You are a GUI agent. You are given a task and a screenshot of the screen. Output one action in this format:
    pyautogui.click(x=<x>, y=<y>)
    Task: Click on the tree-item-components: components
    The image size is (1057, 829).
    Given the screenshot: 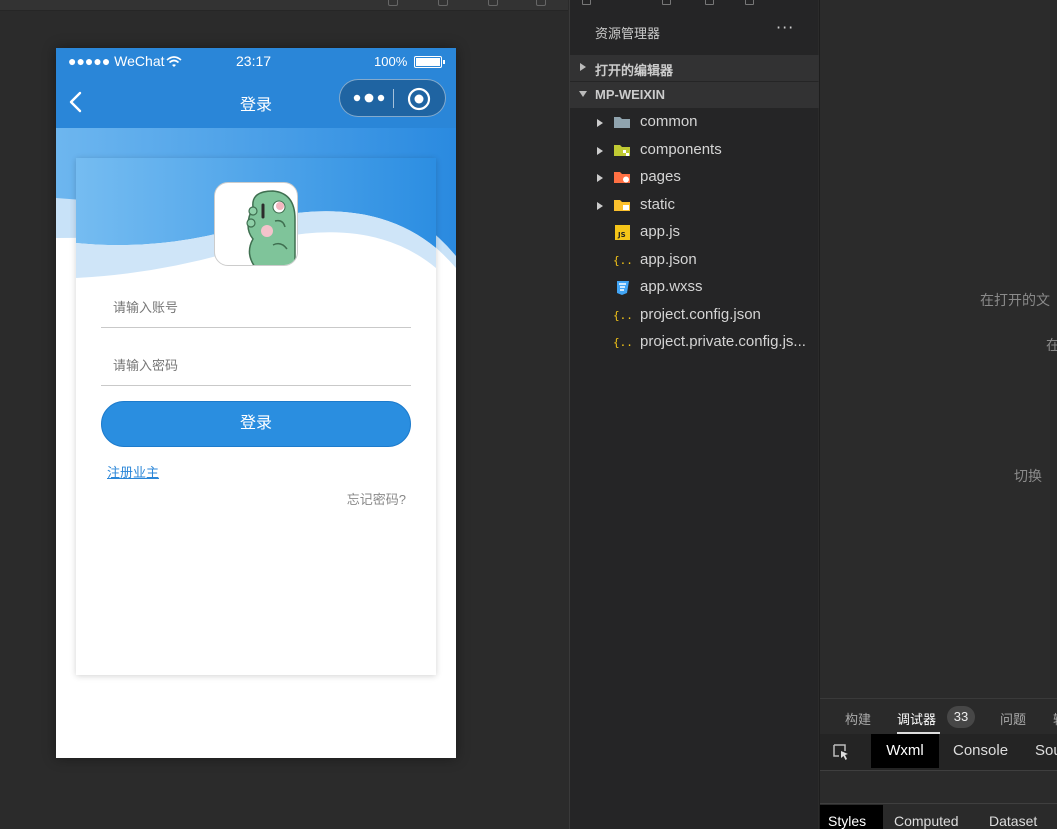 What is the action you would take?
    pyautogui.click(x=694, y=150)
    